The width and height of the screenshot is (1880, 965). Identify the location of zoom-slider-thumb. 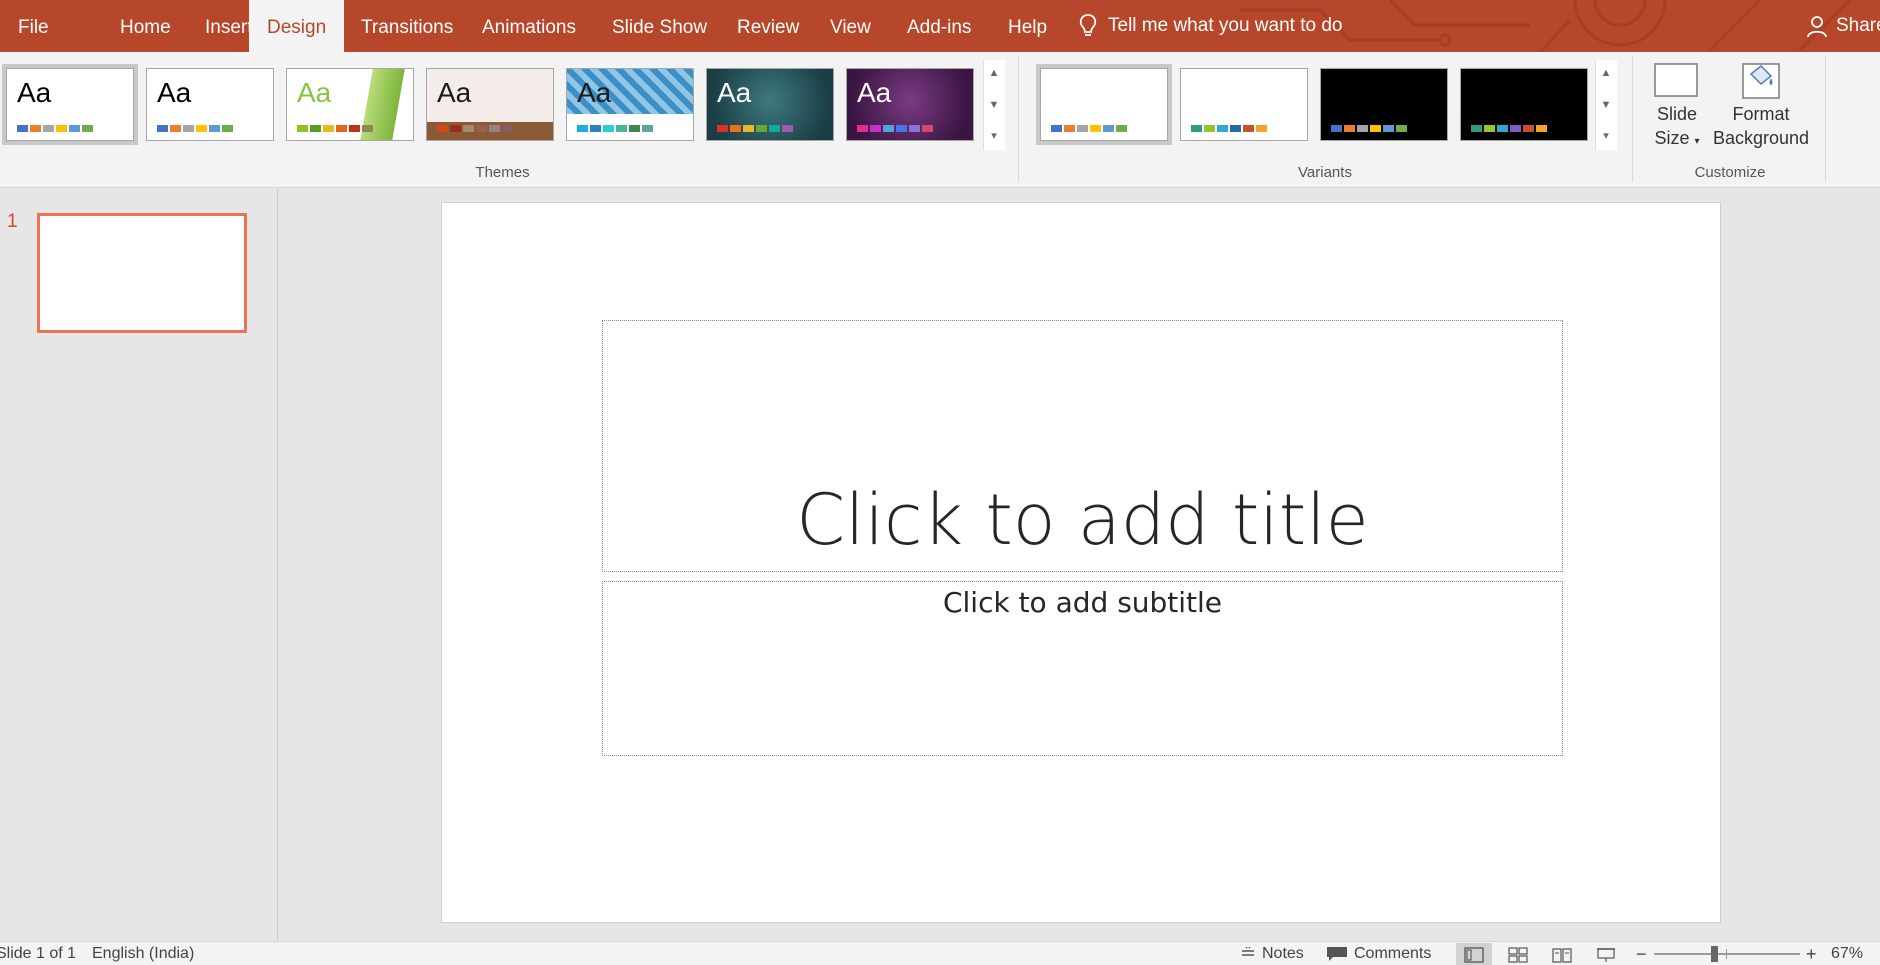
(1715, 954).